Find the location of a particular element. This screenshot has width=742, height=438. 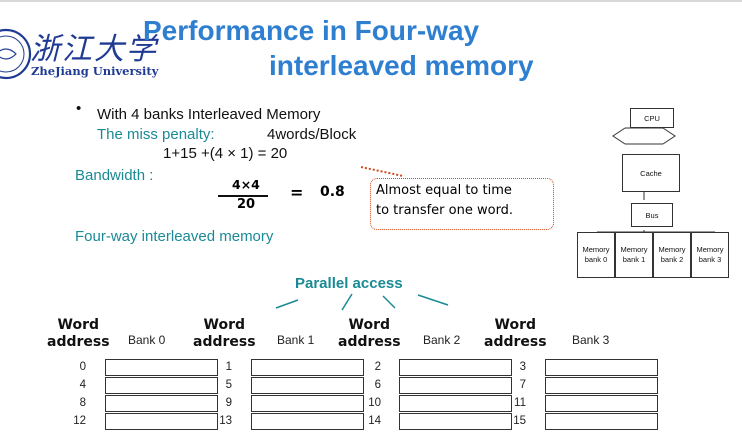

address-cell: 10 is located at coordinates (374, 403).